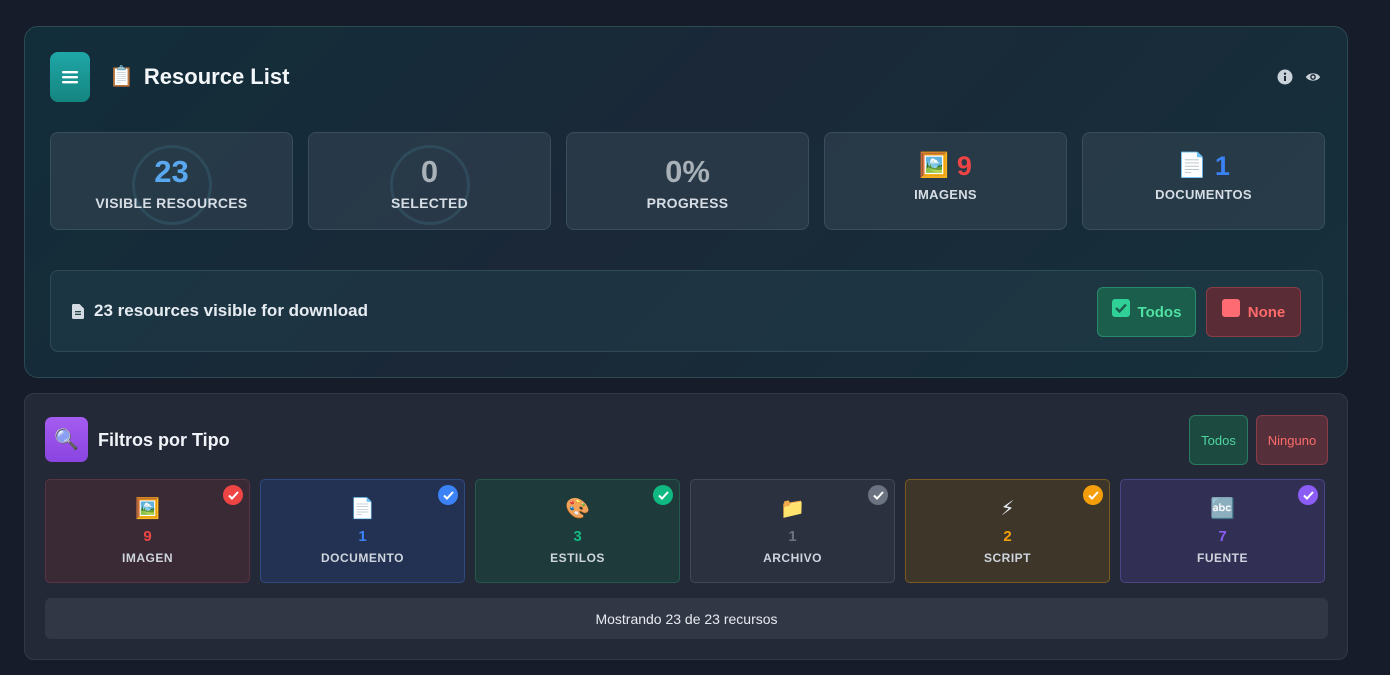  Describe the element at coordinates (577, 558) in the screenshot. I see `filter-label: ESTILOS` at that location.